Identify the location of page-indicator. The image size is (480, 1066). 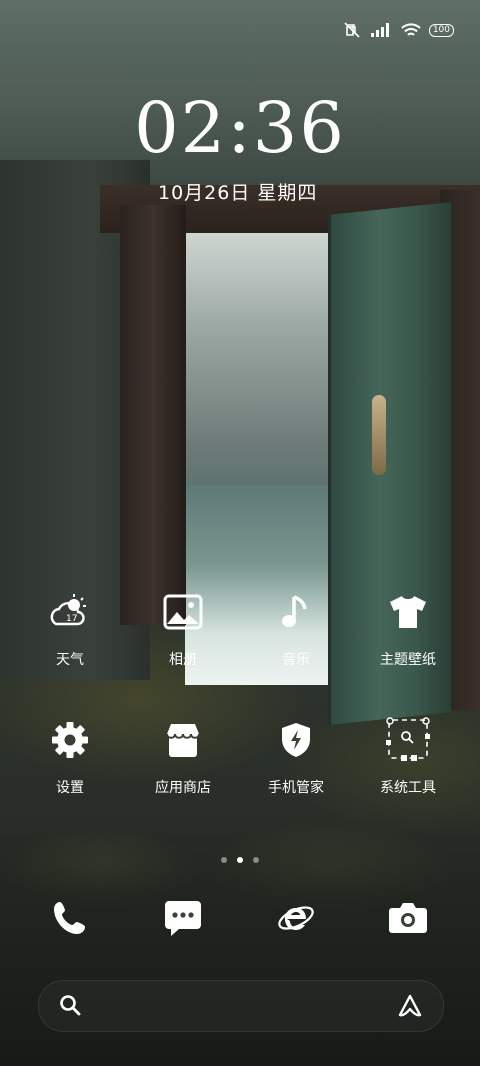
(240, 860).